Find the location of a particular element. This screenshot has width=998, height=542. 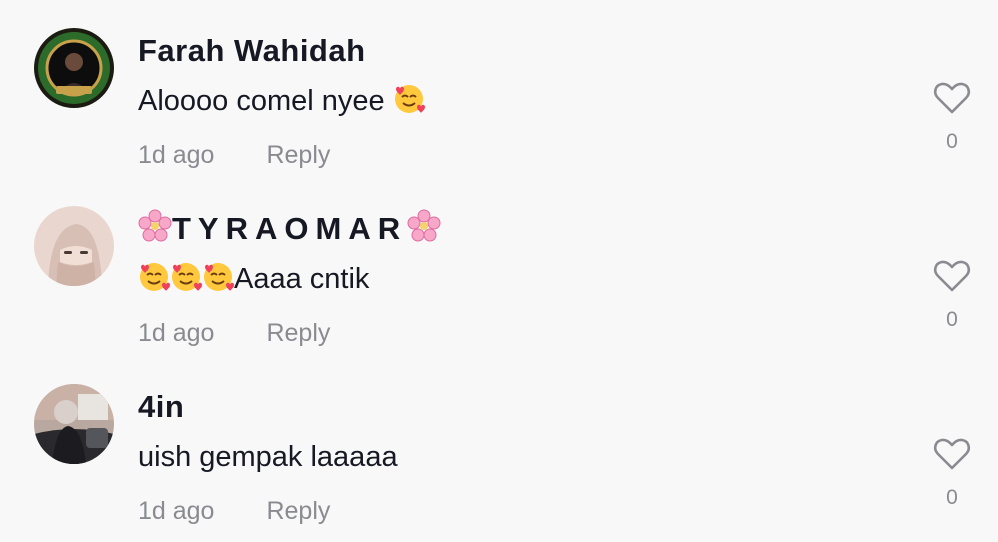

comment-text: Aaaa cntik is located at coordinates (253, 279).